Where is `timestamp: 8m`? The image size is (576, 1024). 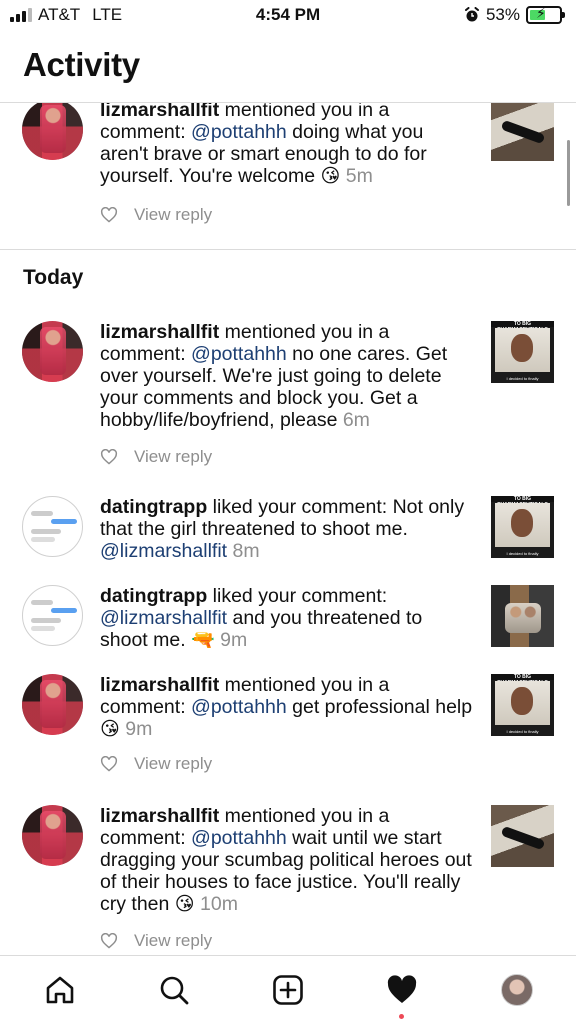 timestamp: 8m is located at coordinates (246, 551).